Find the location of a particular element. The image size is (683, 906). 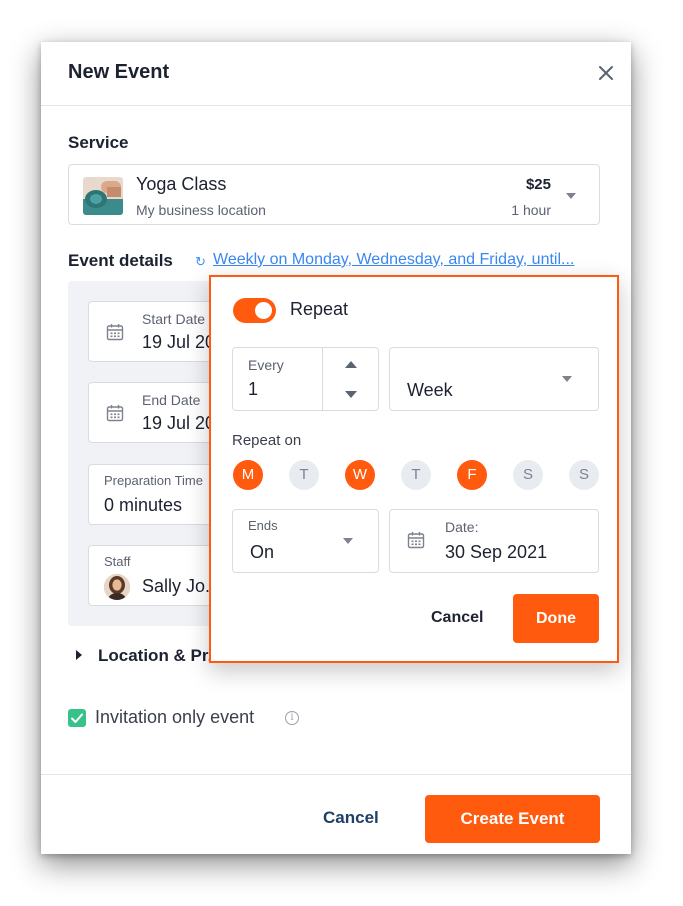

checkmark-icon is located at coordinates (77, 718).